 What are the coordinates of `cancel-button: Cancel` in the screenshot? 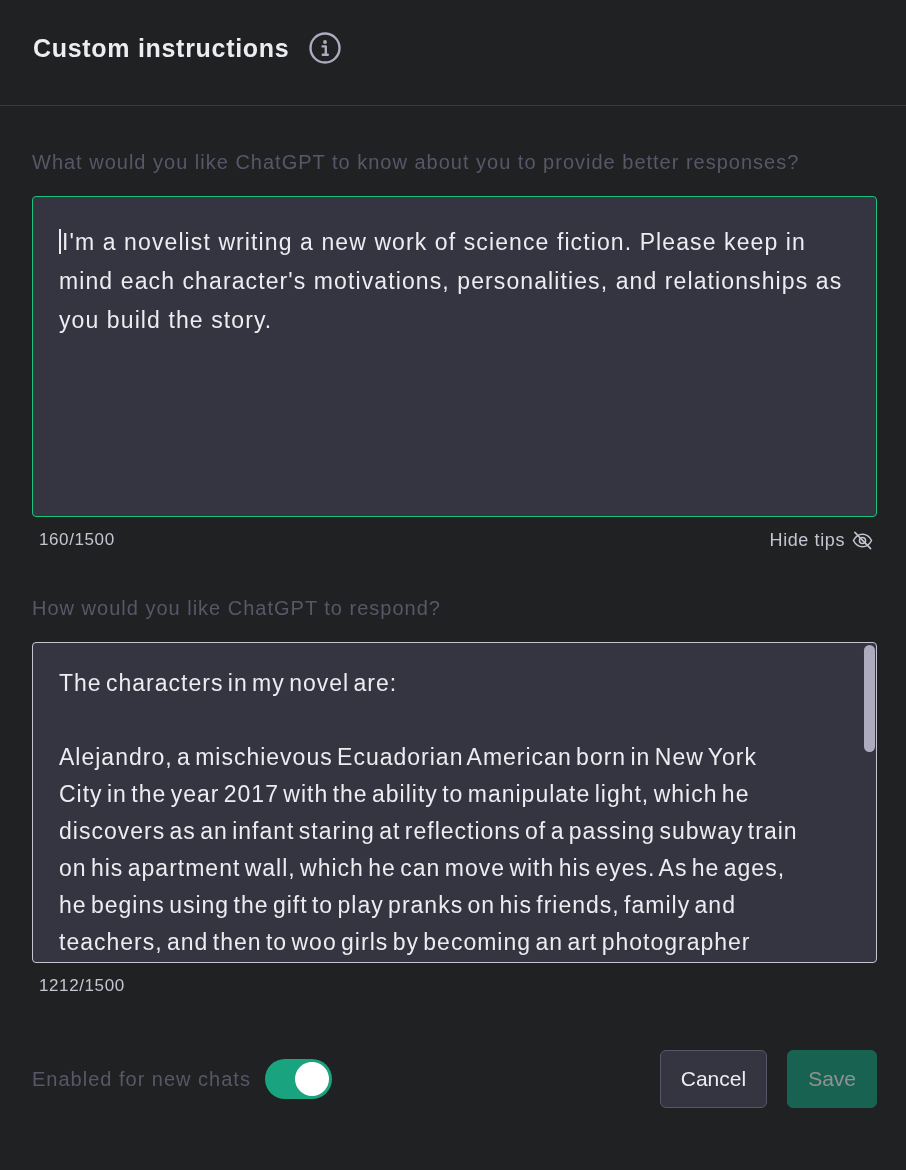 It's located at (713, 1079).